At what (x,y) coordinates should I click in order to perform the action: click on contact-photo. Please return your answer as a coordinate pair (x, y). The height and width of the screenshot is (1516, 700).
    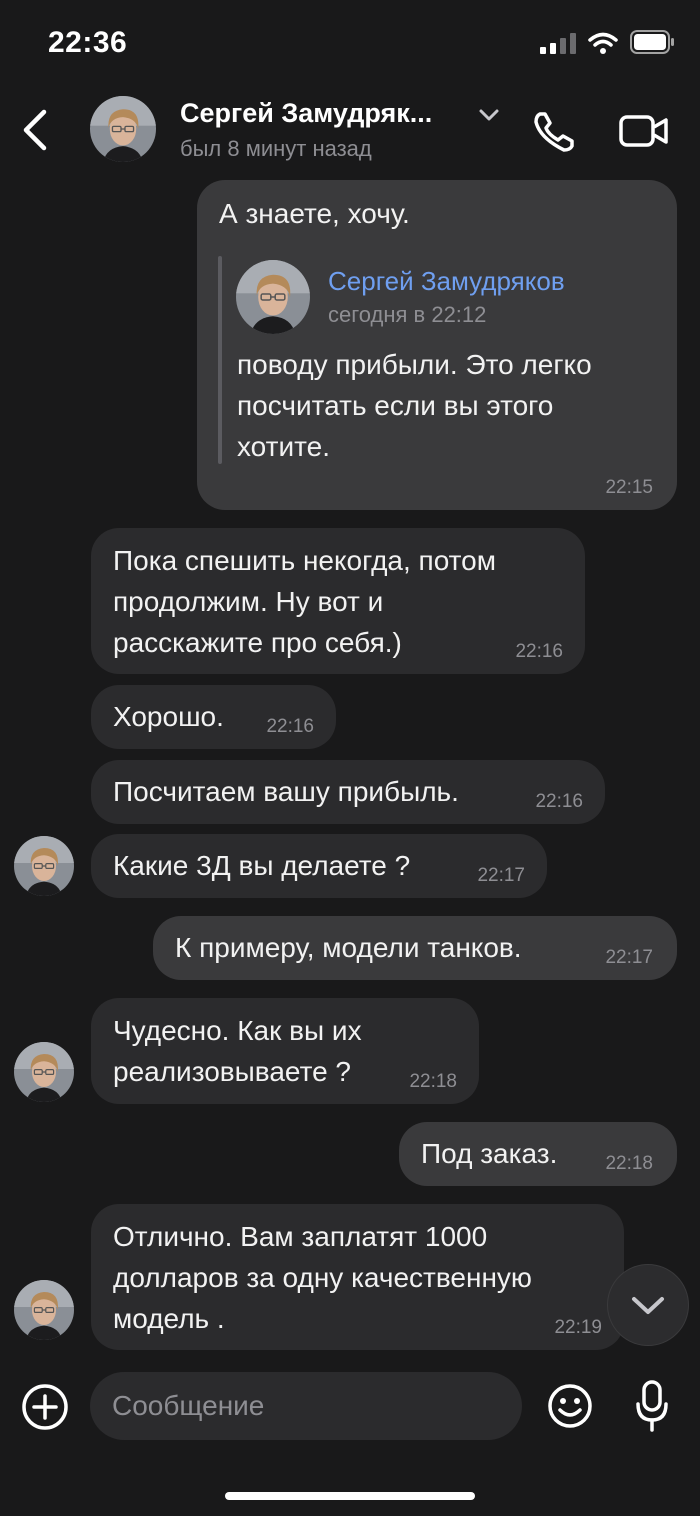
    Looking at the image, I should click on (123, 129).